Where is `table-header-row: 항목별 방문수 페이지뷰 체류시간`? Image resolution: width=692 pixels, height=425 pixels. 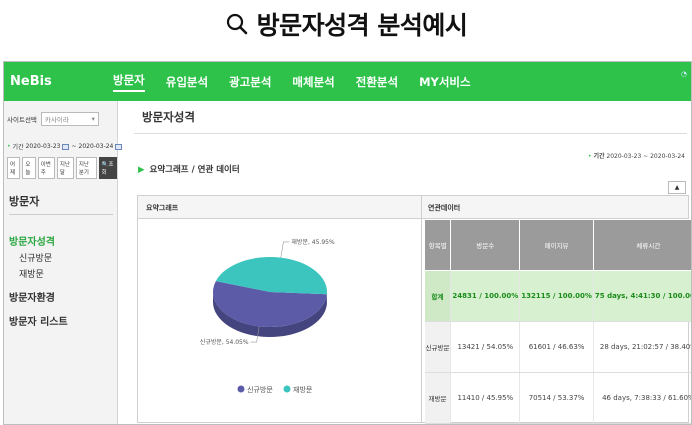 table-header-row: 항목별 방문수 페이지뷰 체류시간 is located at coordinates (557, 245).